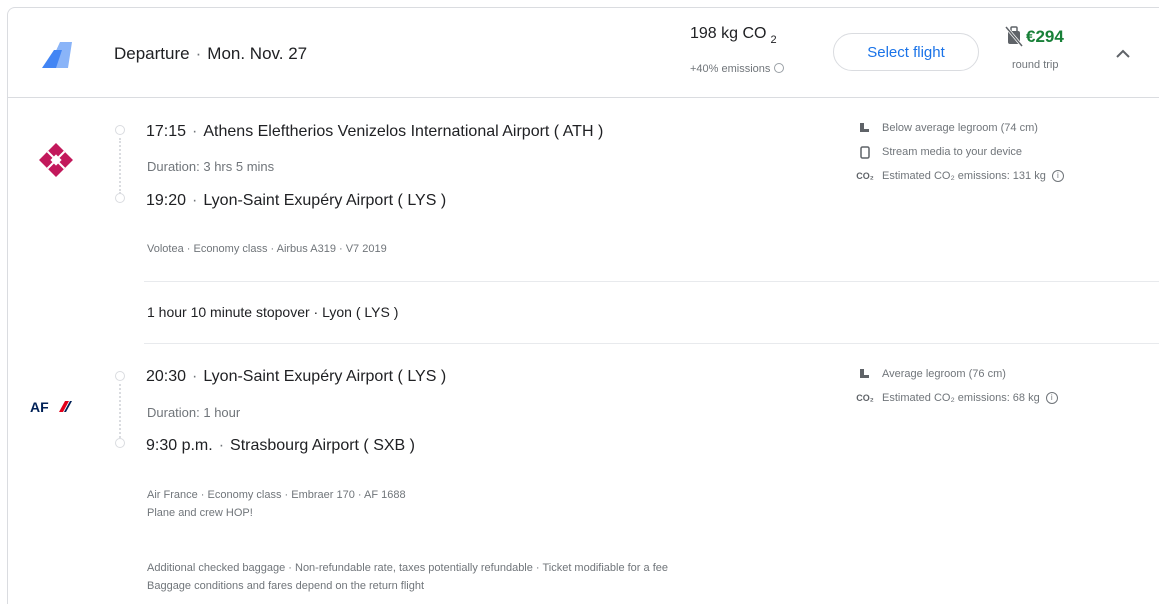 The image size is (1159, 604). What do you see at coordinates (1014, 36) in the screenshot?
I see `no-bag-icon` at bounding box center [1014, 36].